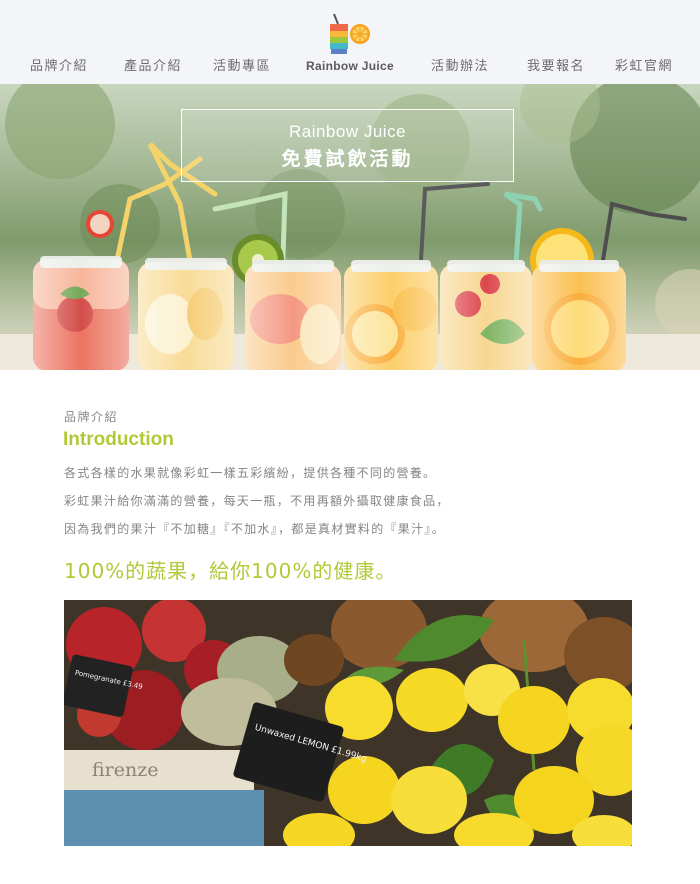  I want to click on intro-paragraph-2: 彩虹果汁給你滿滿的營養，每天一瓶，不用再額外攝取健康食品，, so click(257, 501).